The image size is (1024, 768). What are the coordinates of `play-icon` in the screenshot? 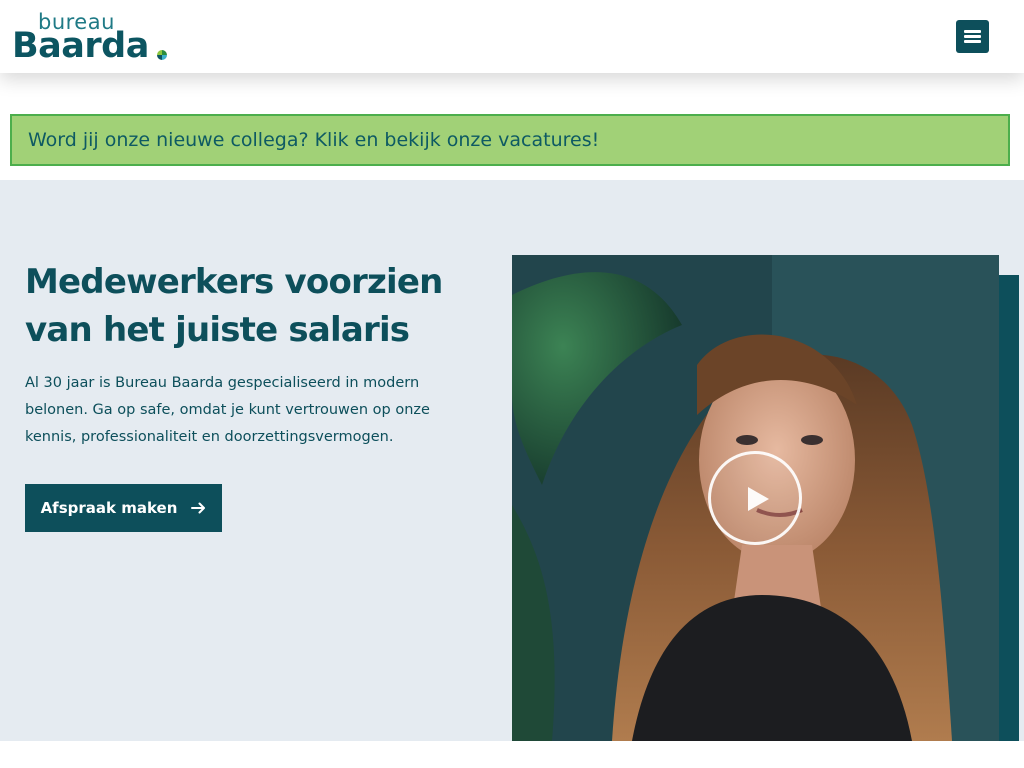 It's located at (758, 499).